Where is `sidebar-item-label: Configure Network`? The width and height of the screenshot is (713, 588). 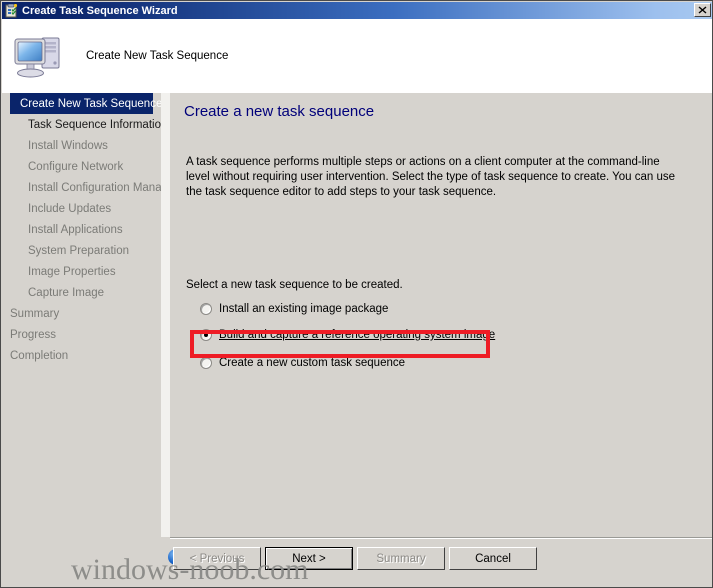 sidebar-item-label: Configure Network is located at coordinates (76, 166).